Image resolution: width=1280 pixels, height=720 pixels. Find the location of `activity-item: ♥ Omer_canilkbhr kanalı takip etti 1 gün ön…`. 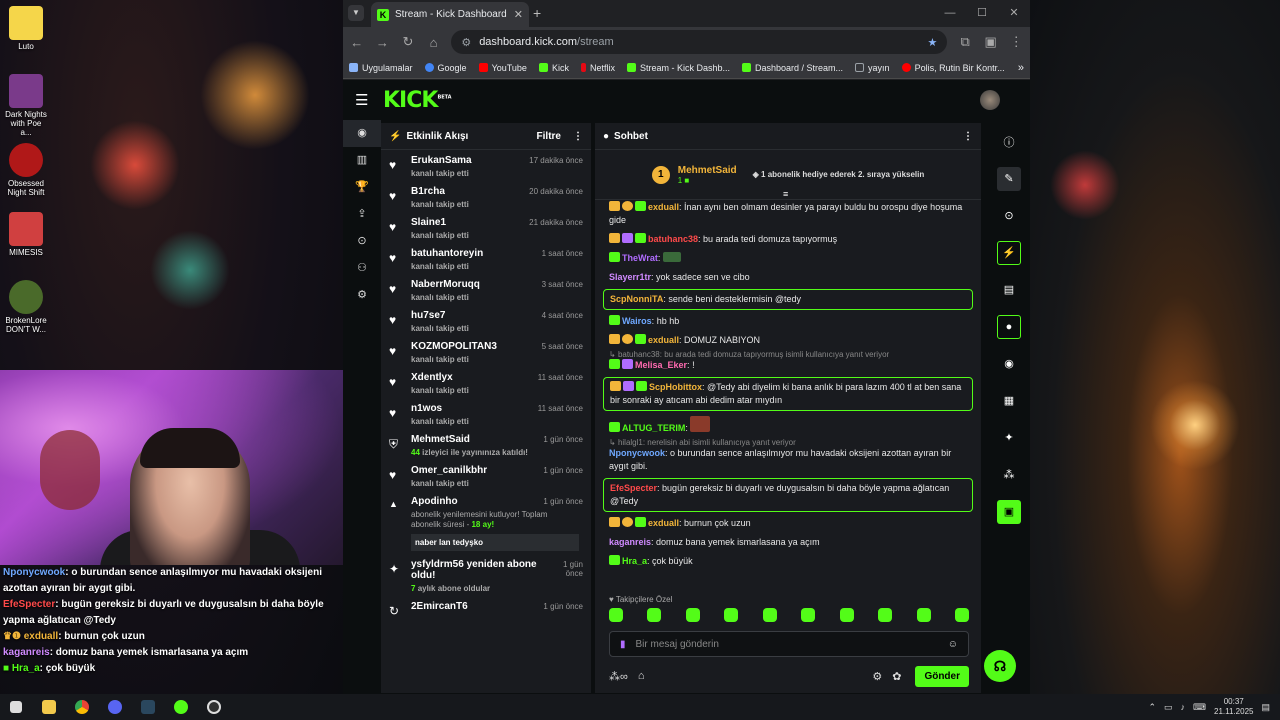

activity-item: ♥ Omer_canilkbhr kanalı takip etti 1 gün ön… is located at coordinates (486, 475).